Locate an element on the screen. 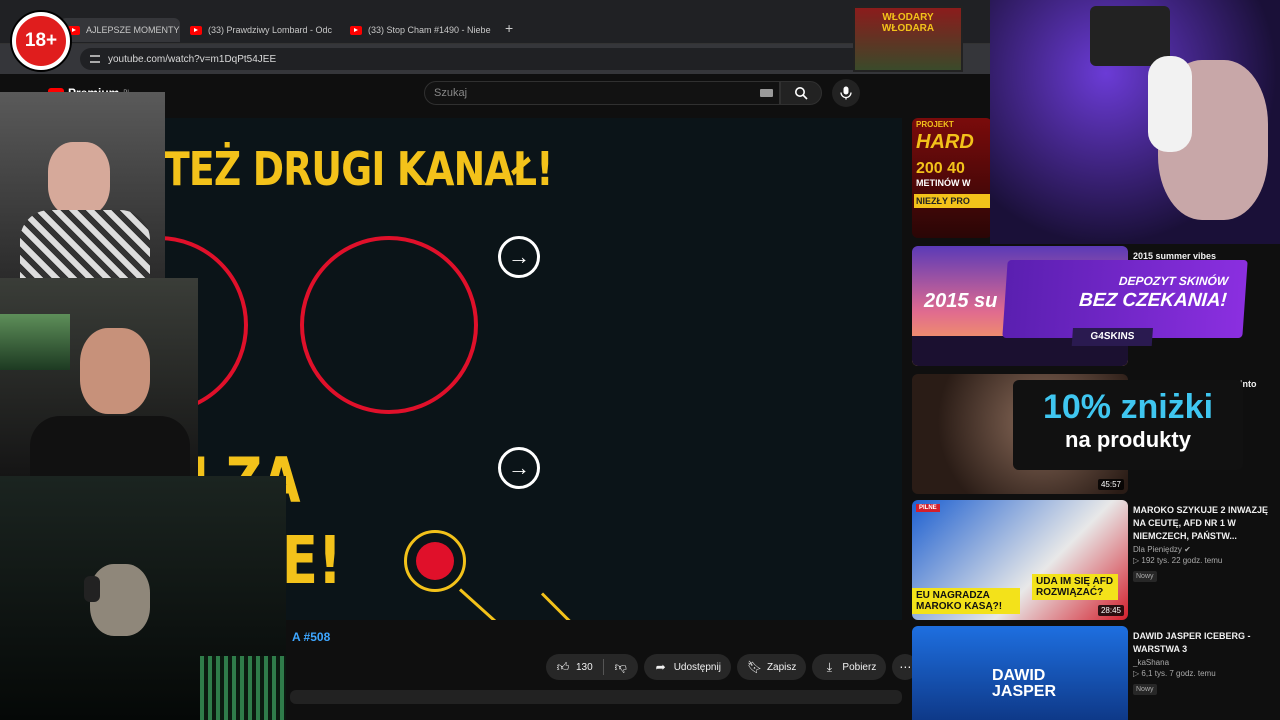 The image size is (1280, 720). views-text: 6,1 tys. 7 godz. temu is located at coordinates (1178, 673).